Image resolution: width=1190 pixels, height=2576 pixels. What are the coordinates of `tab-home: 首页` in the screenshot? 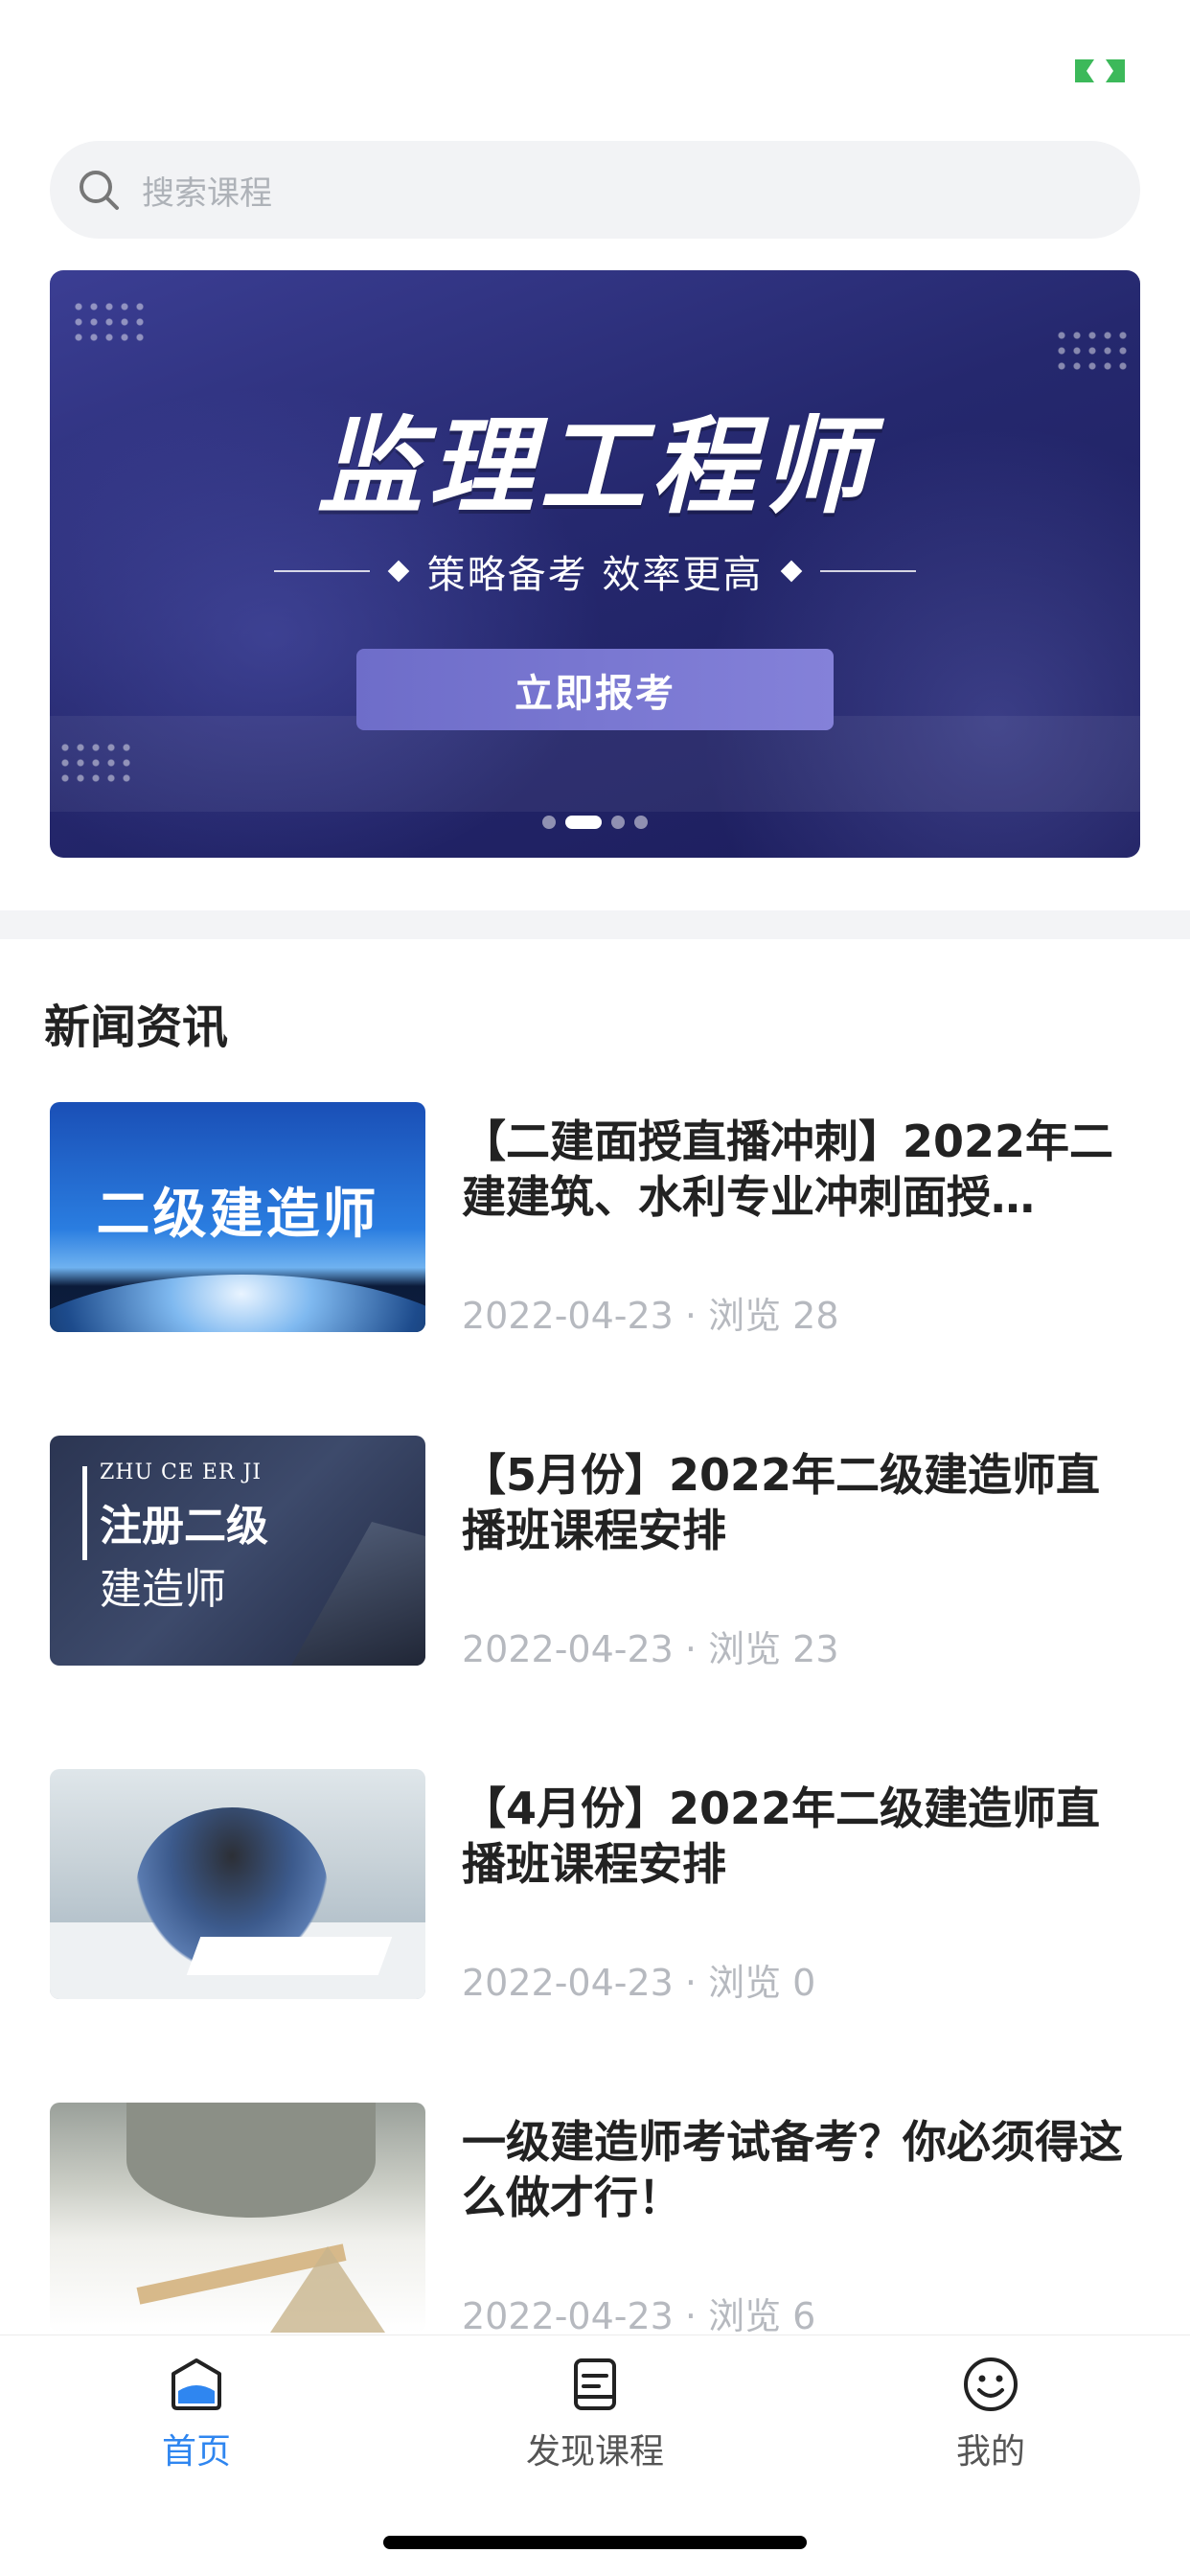 It's located at (197, 2417).